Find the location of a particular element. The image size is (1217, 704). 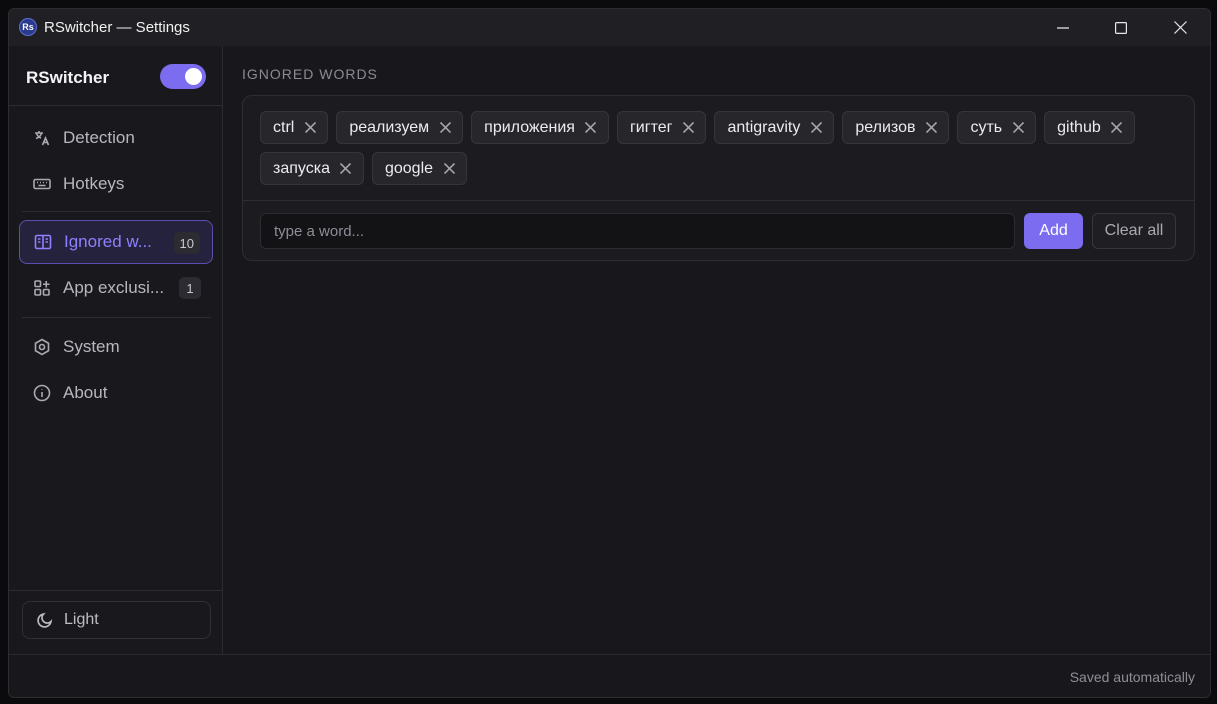

maximize-button is located at coordinates (1121, 27).